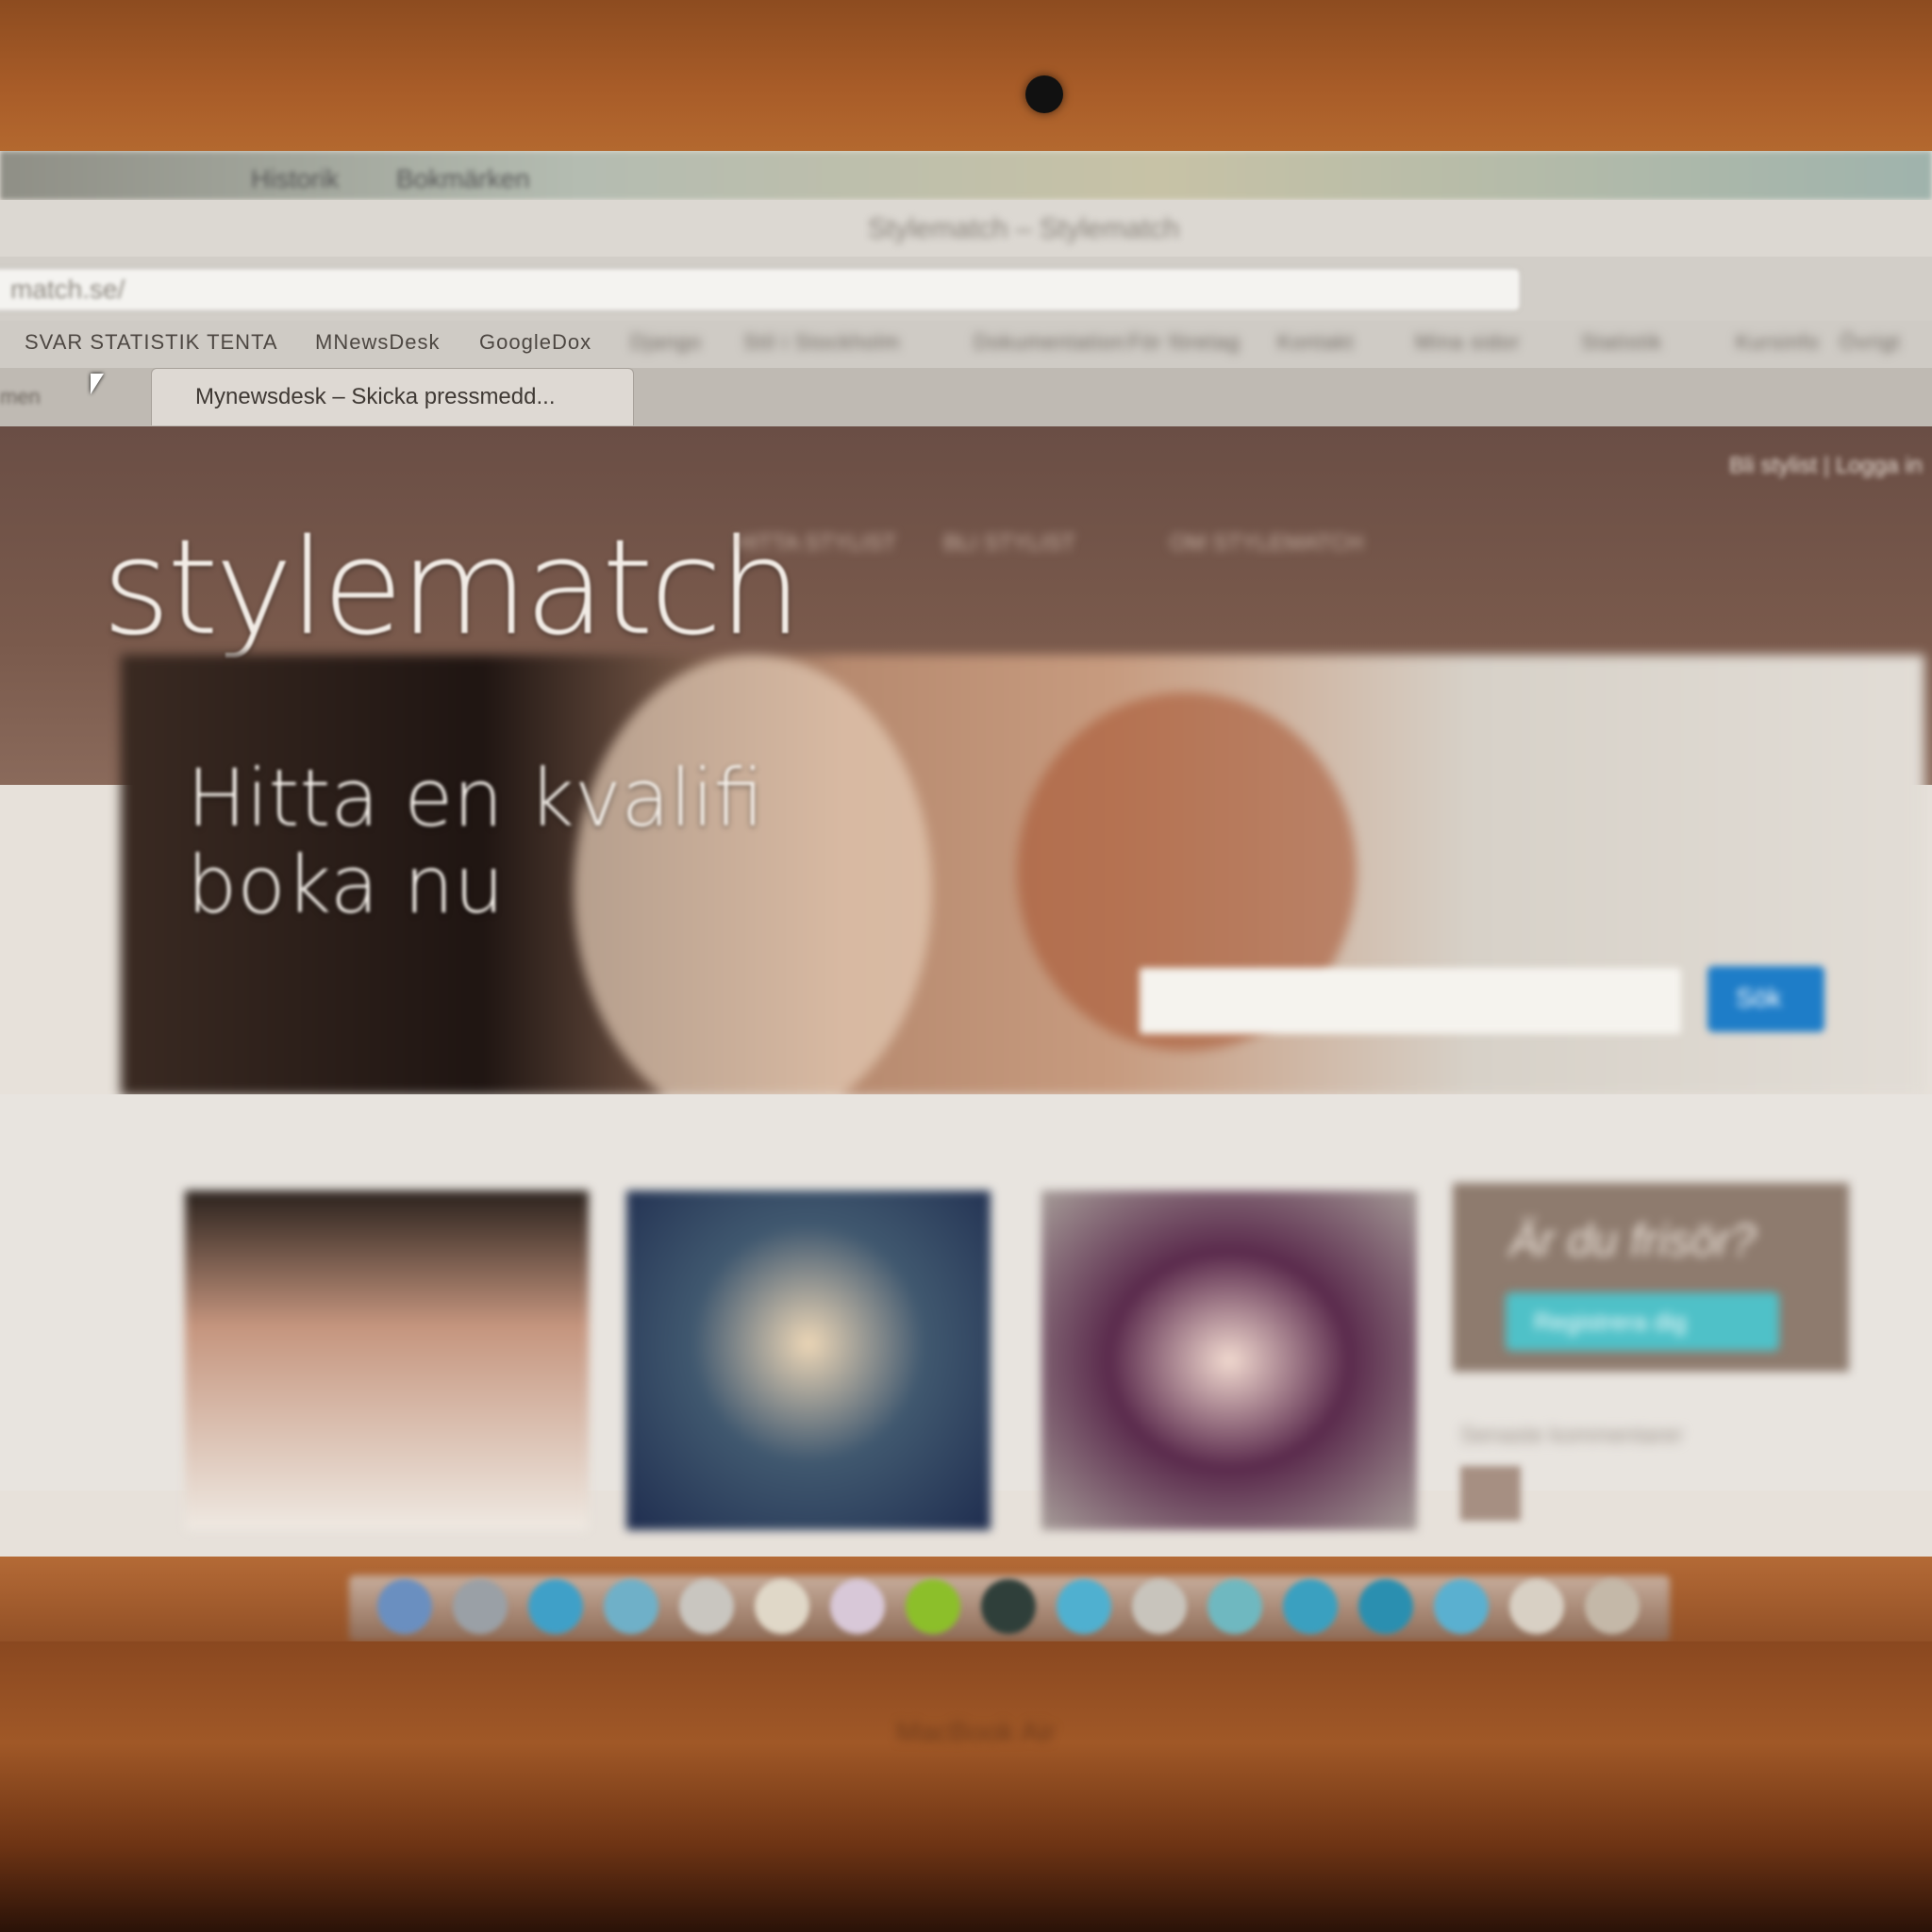 This screenshot has width=1932, height=1932. I want to click on bookmark-item: För företag, so click(1184, 342).